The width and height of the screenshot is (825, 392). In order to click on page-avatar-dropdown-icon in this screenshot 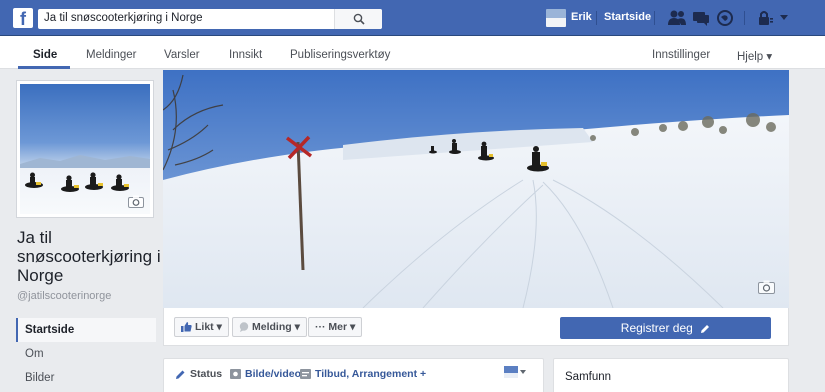, I will do `click(515, 372)`.